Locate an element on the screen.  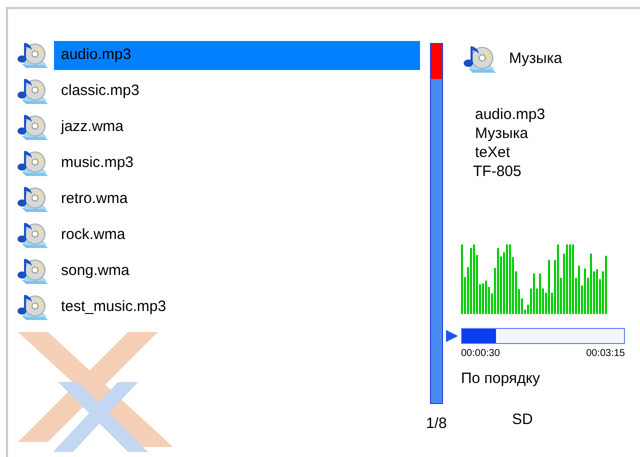
storage-label: SD is located at coordinates (522, 420).